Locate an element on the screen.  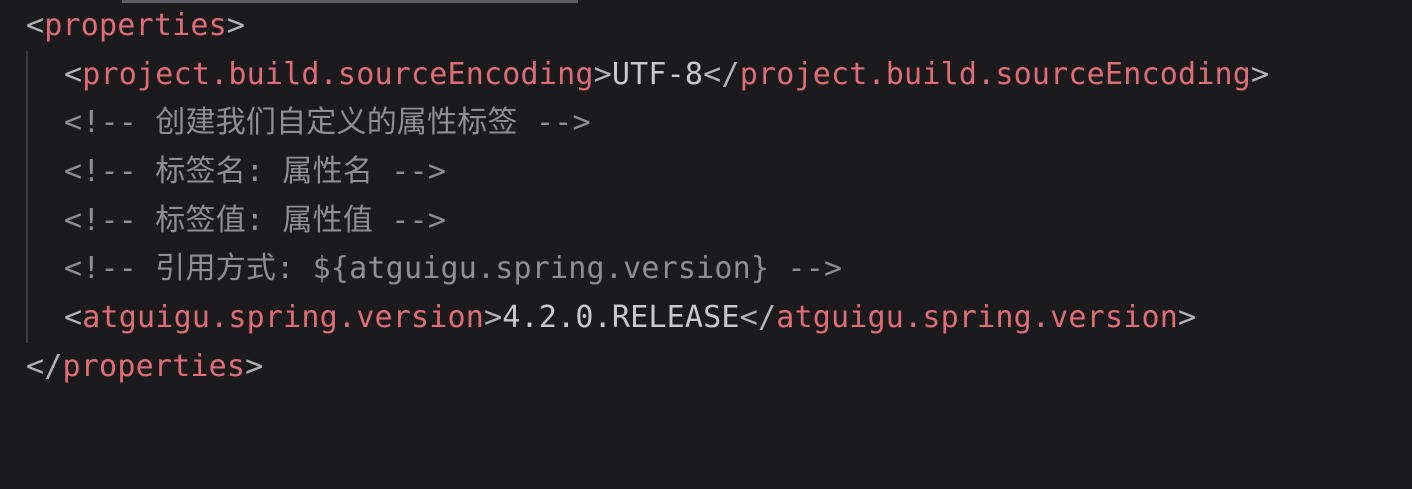
properties-close-tag: properties is located at coordinates (154, 366).